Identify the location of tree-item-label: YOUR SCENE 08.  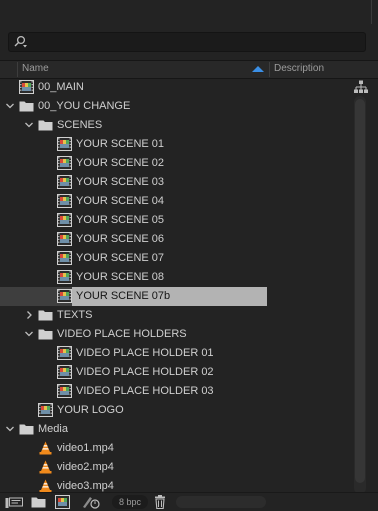
(120, 277).